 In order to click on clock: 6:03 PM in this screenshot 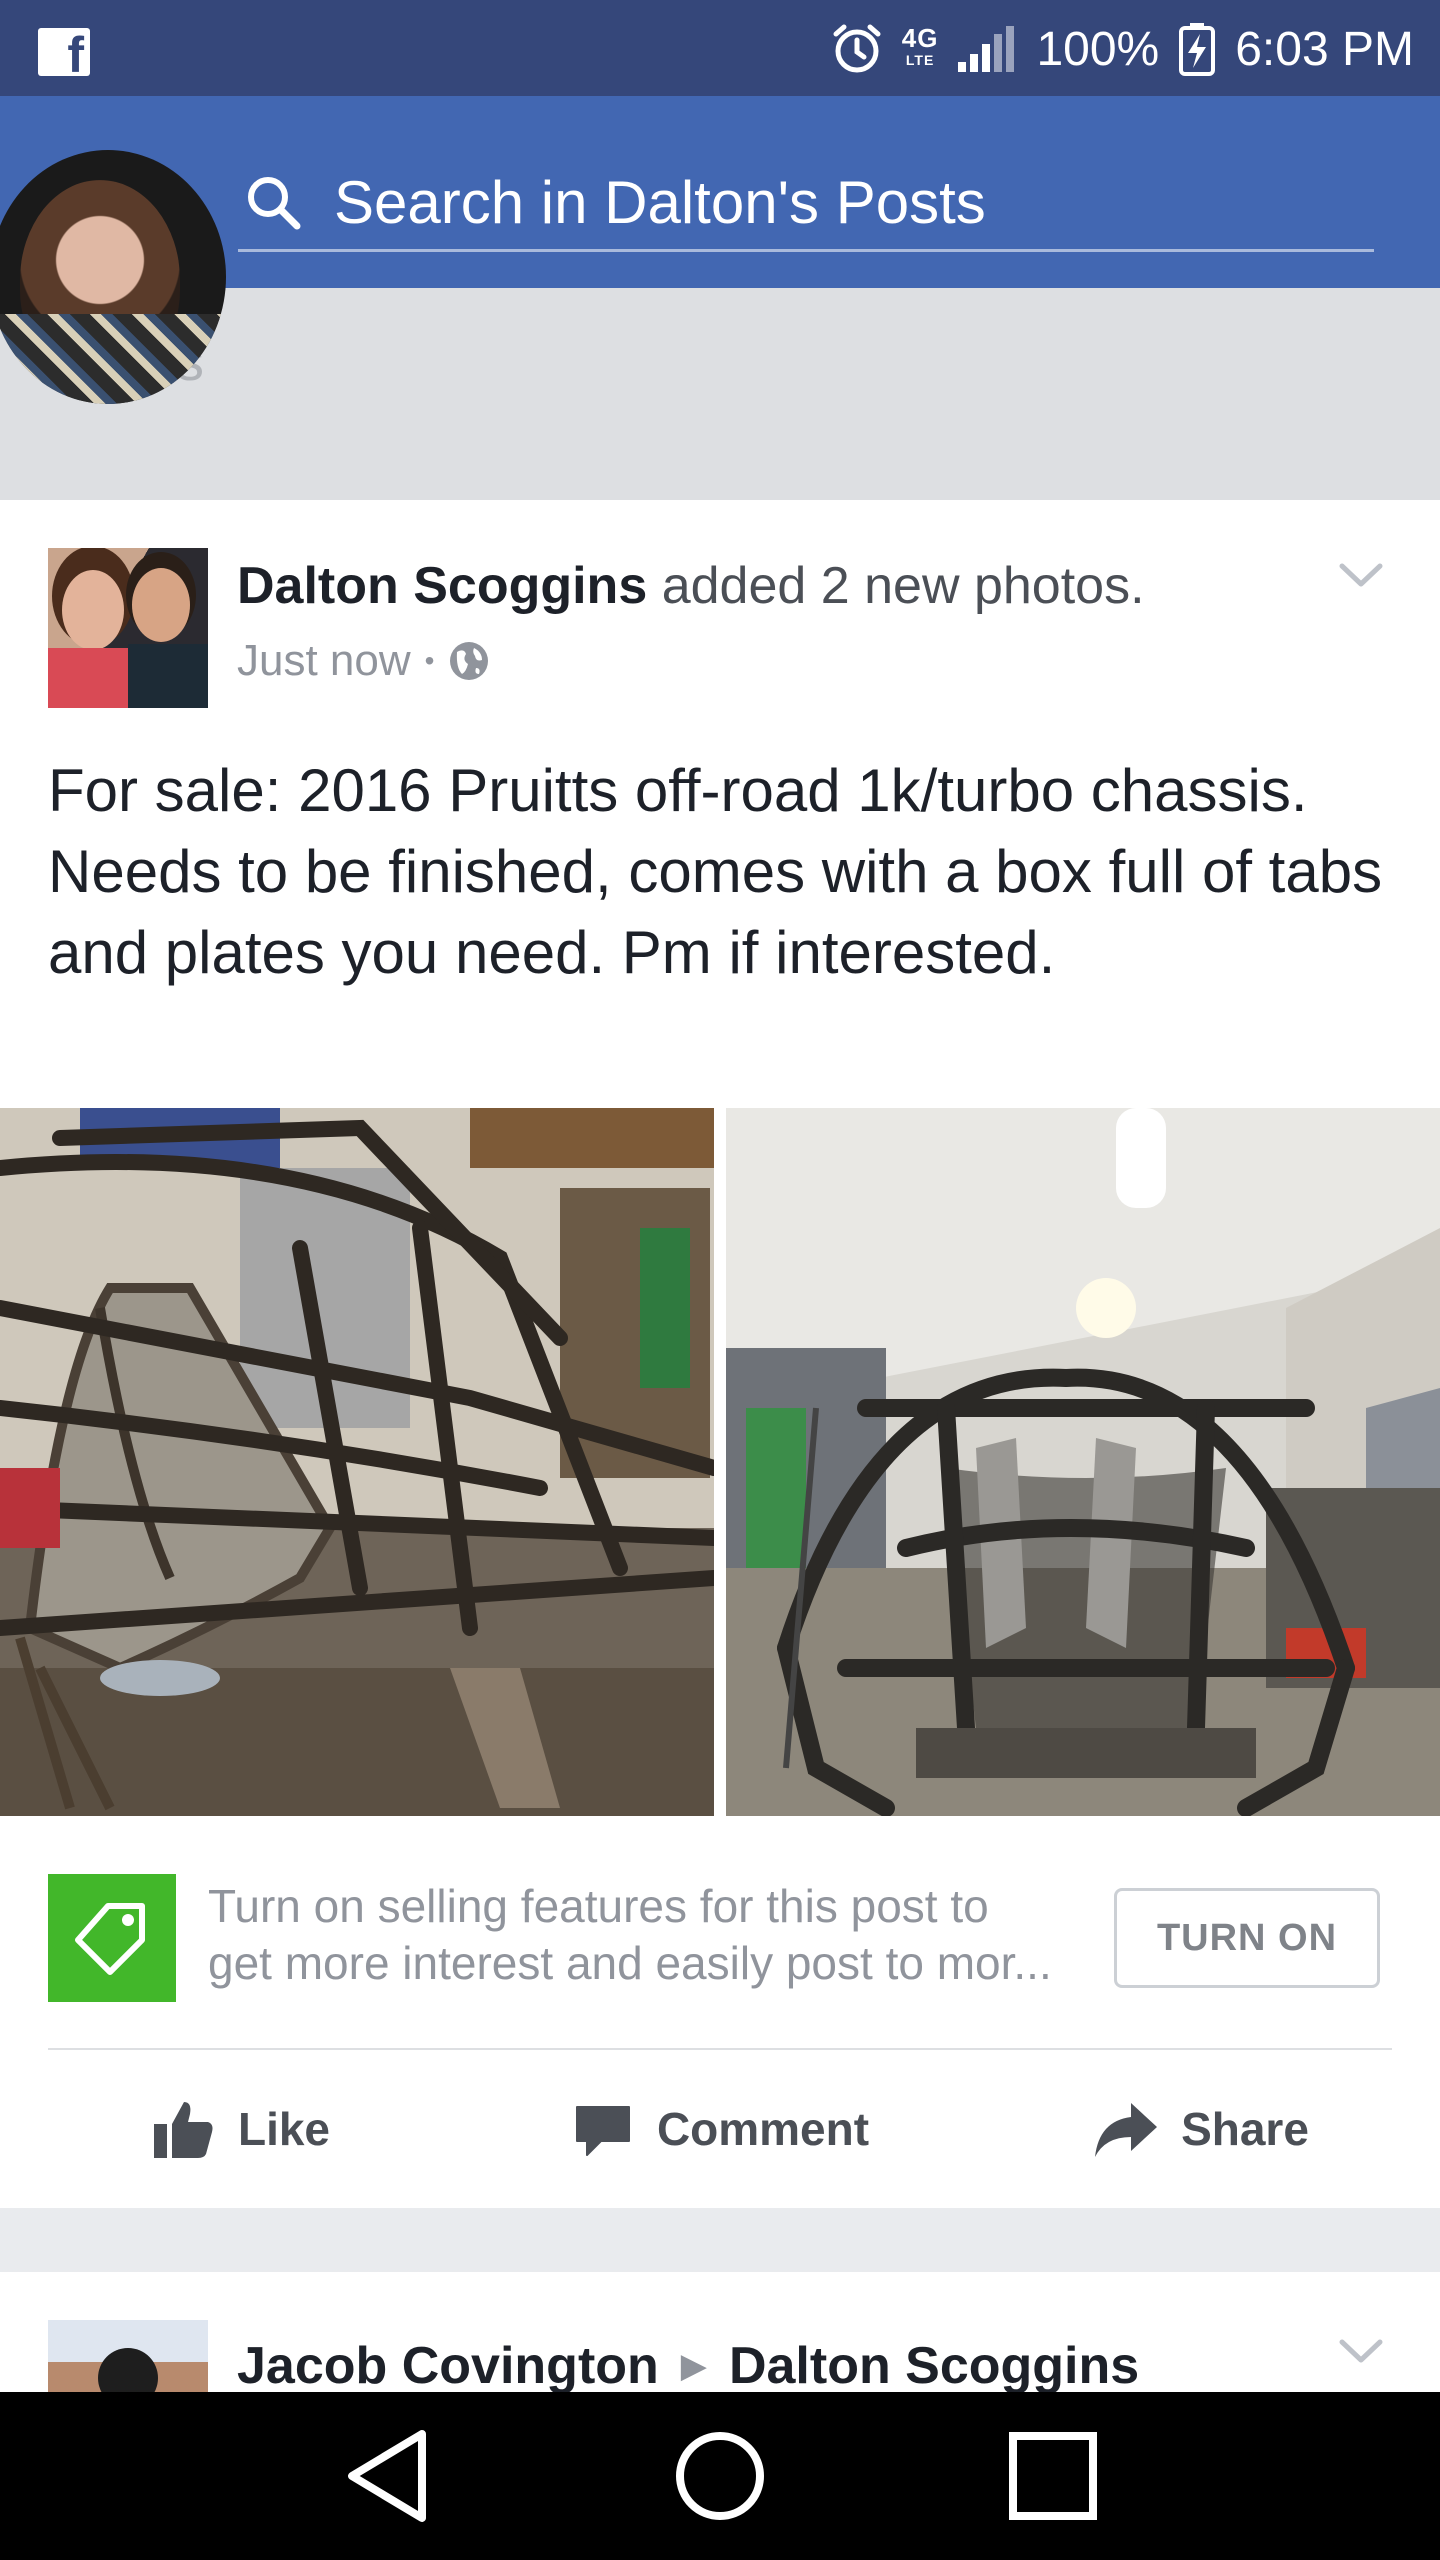, I will do `click(1324, 49)`.